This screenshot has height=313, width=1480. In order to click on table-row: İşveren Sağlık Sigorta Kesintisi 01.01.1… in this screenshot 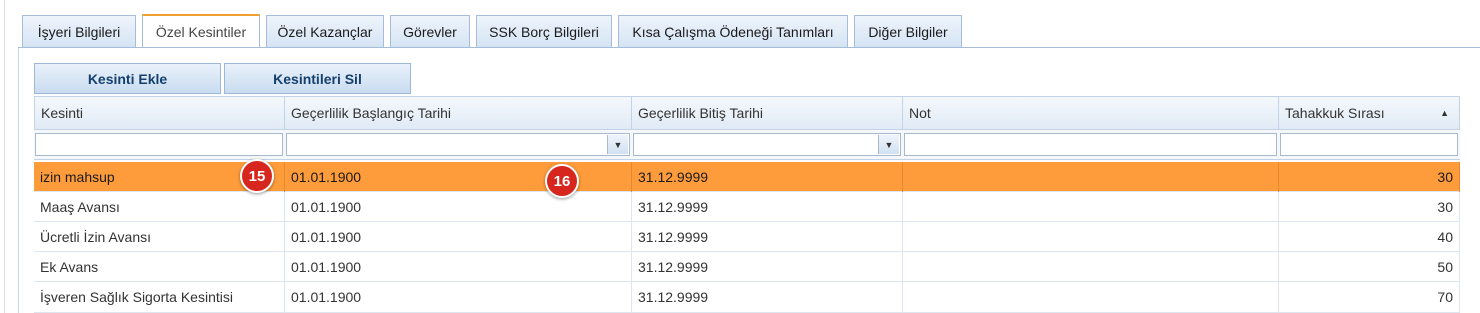, I will do `click(747, 297)`.